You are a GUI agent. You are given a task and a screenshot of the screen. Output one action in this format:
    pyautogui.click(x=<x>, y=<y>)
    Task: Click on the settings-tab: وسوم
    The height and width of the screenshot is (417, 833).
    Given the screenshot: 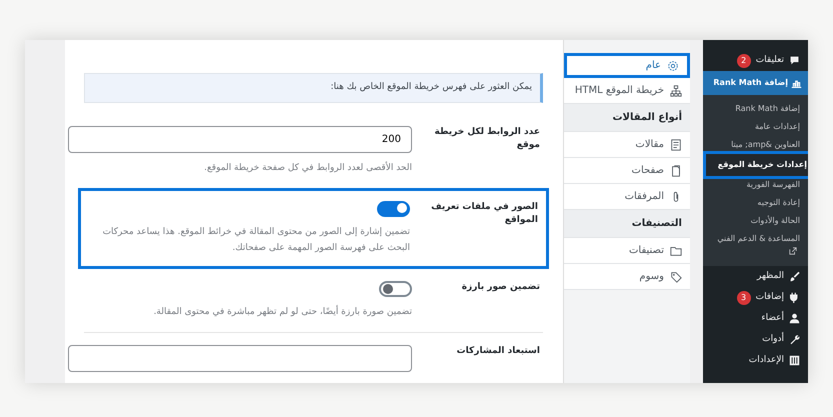 What is the action you would take?
    pyautogui.click(x=627, y=277)
    